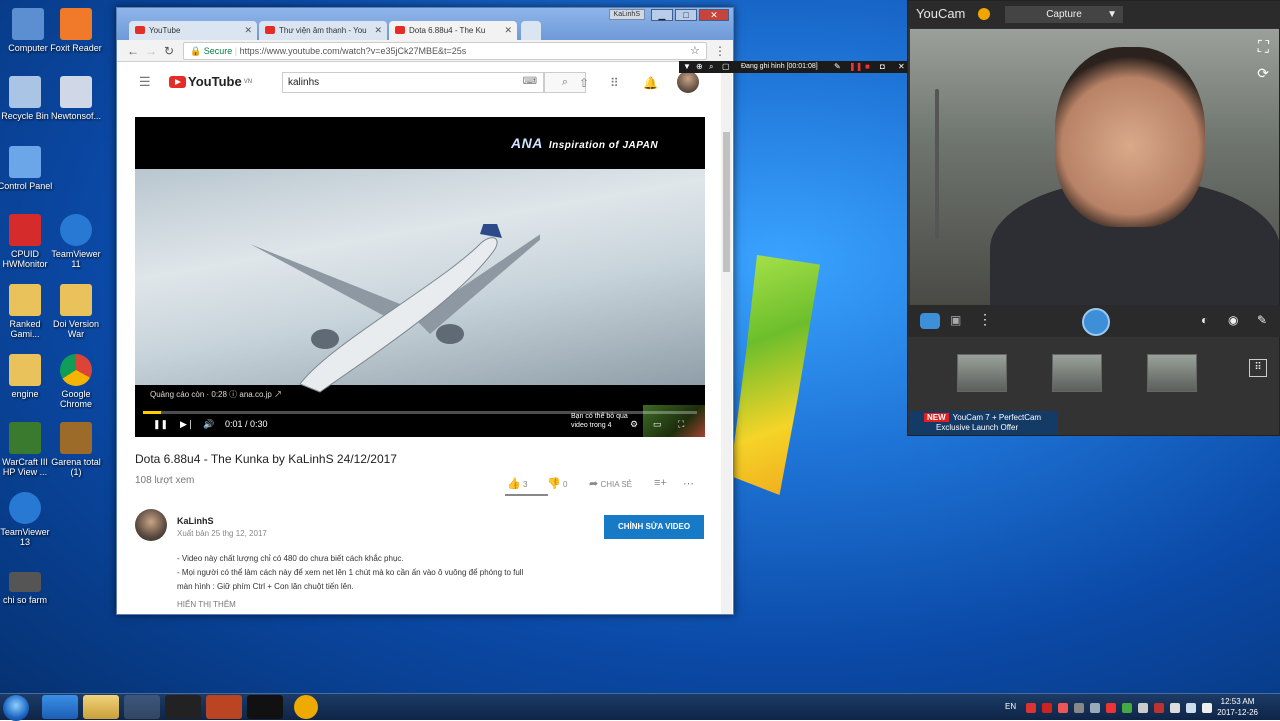 This screenshot has height=721, width=1280. Describe the element at coordinates (208, 424) in the screenshot. I see `volume-icon: 🔊` at that location.